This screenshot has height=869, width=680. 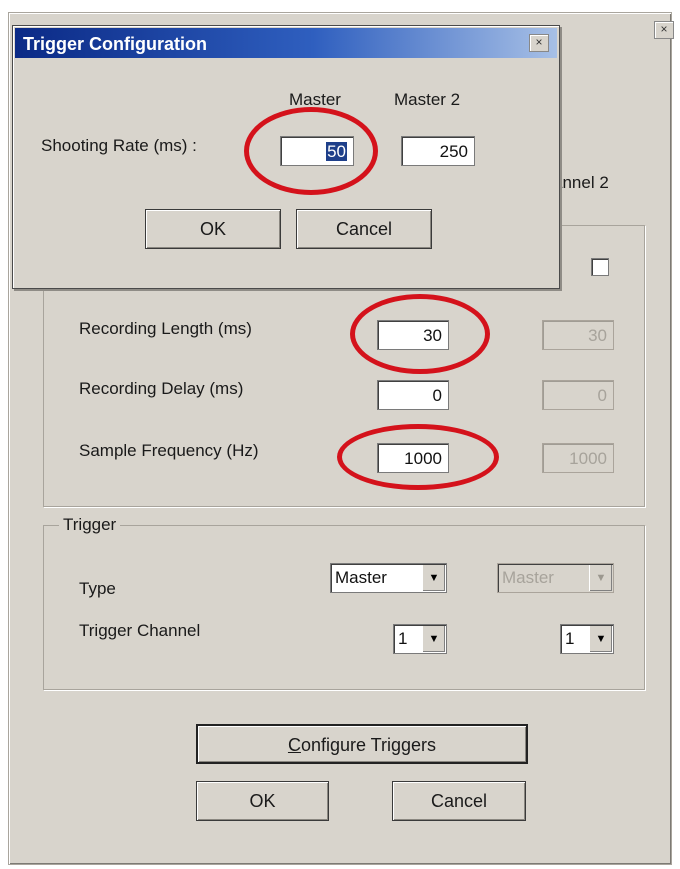 What do you see at coordinates (420, 639) in the screenshot?
I see `trigger-channel-ch1-select: 1 ▼` at bounding box center [420, 639].